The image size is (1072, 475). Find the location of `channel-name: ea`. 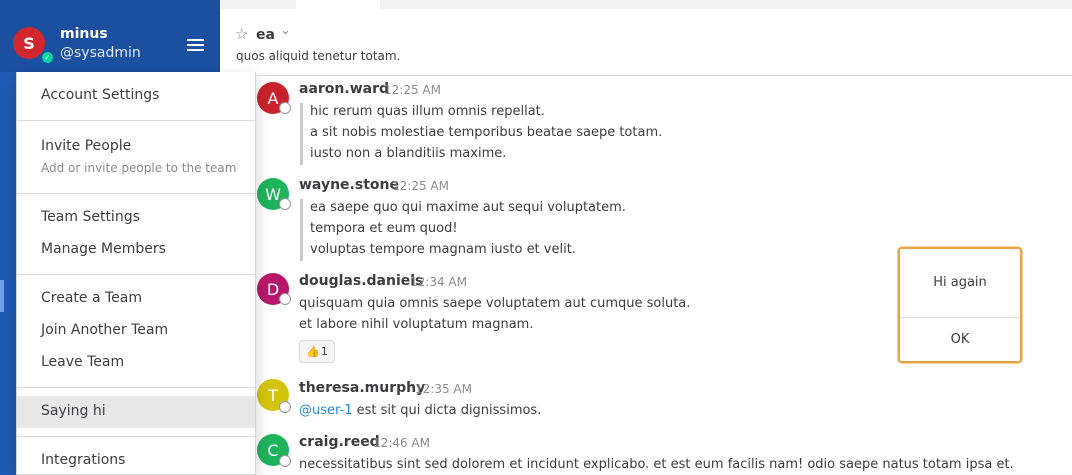

channel-name: ea is located at coordinates (265, 35).